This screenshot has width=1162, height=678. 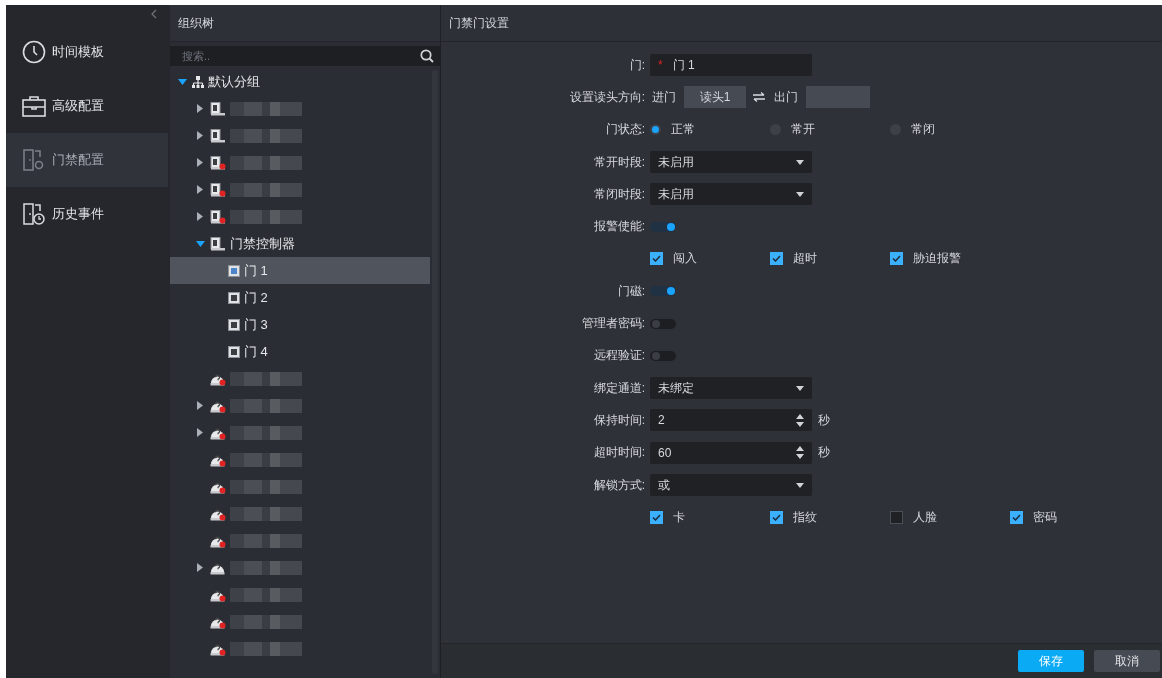 I want to click on dropdown: 或, so click(x=731, y=485).